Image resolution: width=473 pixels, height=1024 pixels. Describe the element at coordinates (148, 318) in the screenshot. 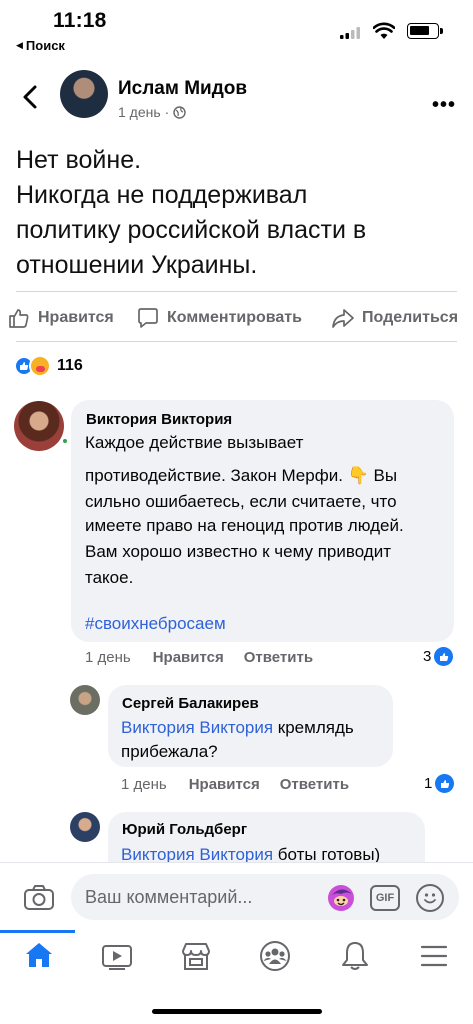

I see `comment-icon` at that location.